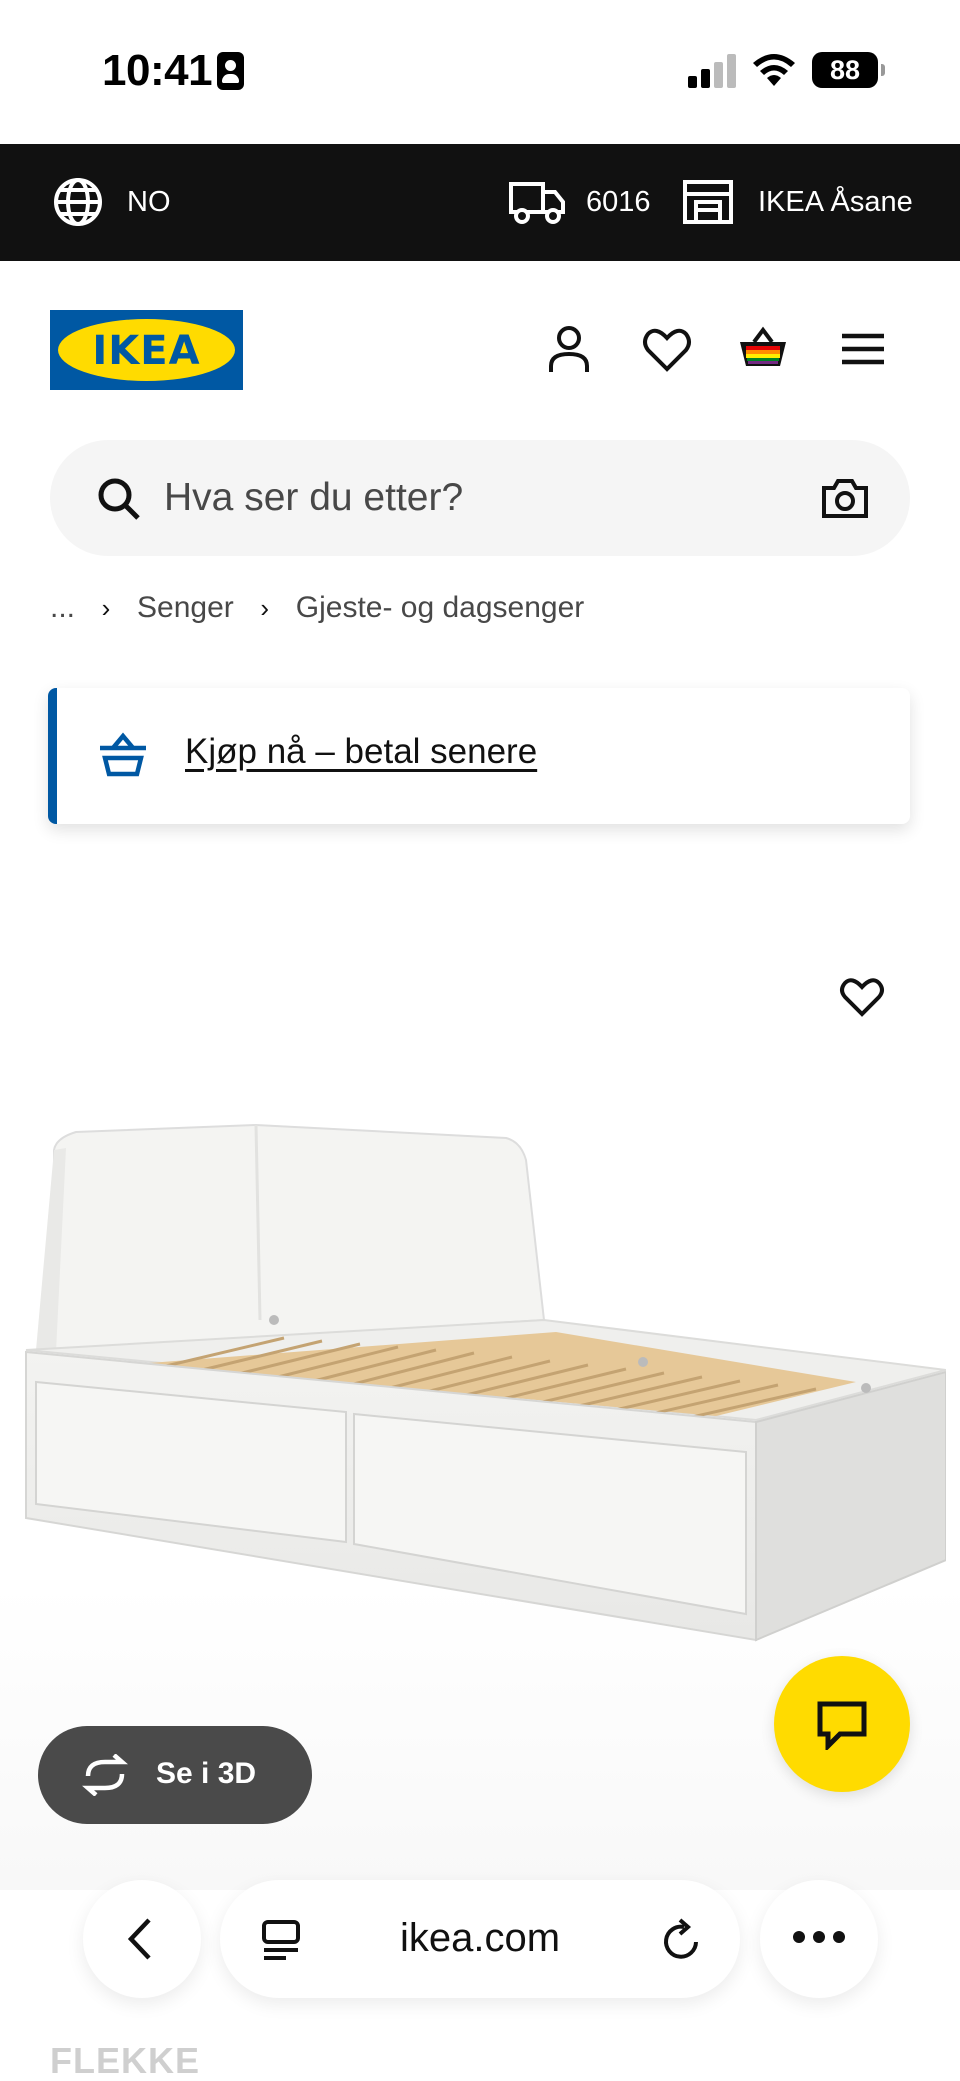  I want to click on ellipsis-icon, so click(819, 1937).